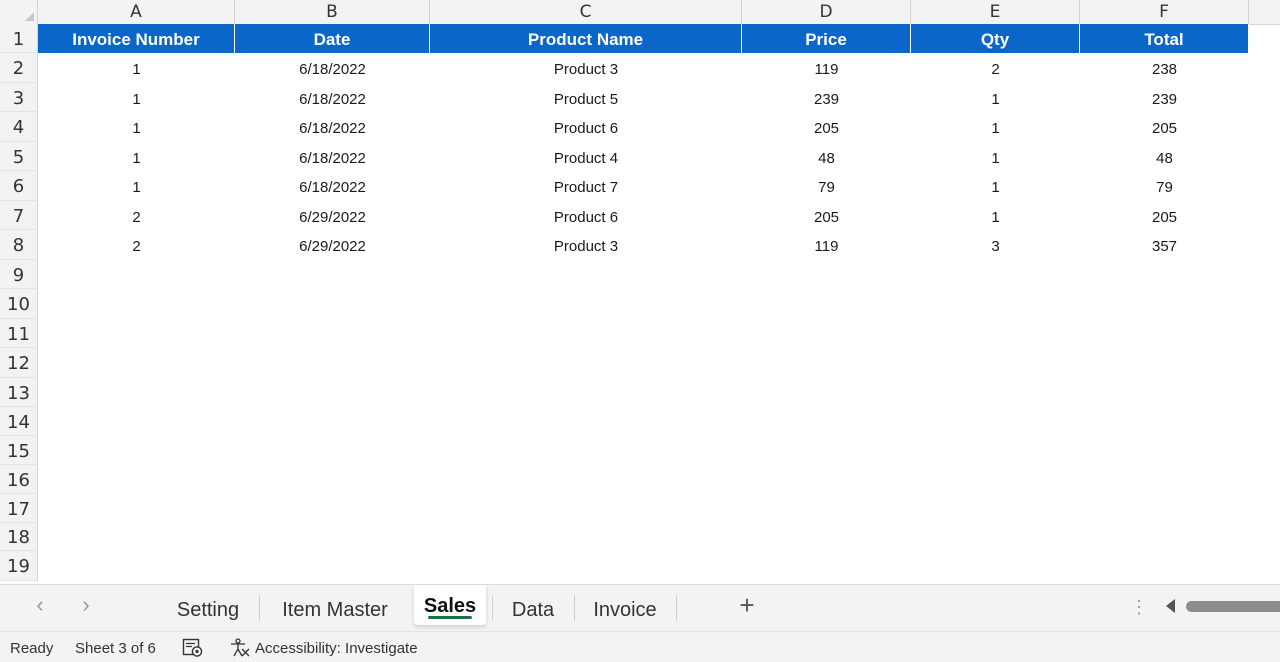 Image resolution: width=1280 pixels, height=662 pixels. What do you see at coordinates (32, 648) in the screenshot?
I see `status-ready: Ready` at bounding box center [32, 648].